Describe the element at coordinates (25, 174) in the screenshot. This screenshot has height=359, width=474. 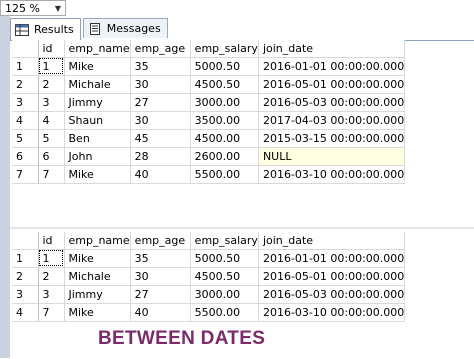
I see `row-number: 7` at that location.